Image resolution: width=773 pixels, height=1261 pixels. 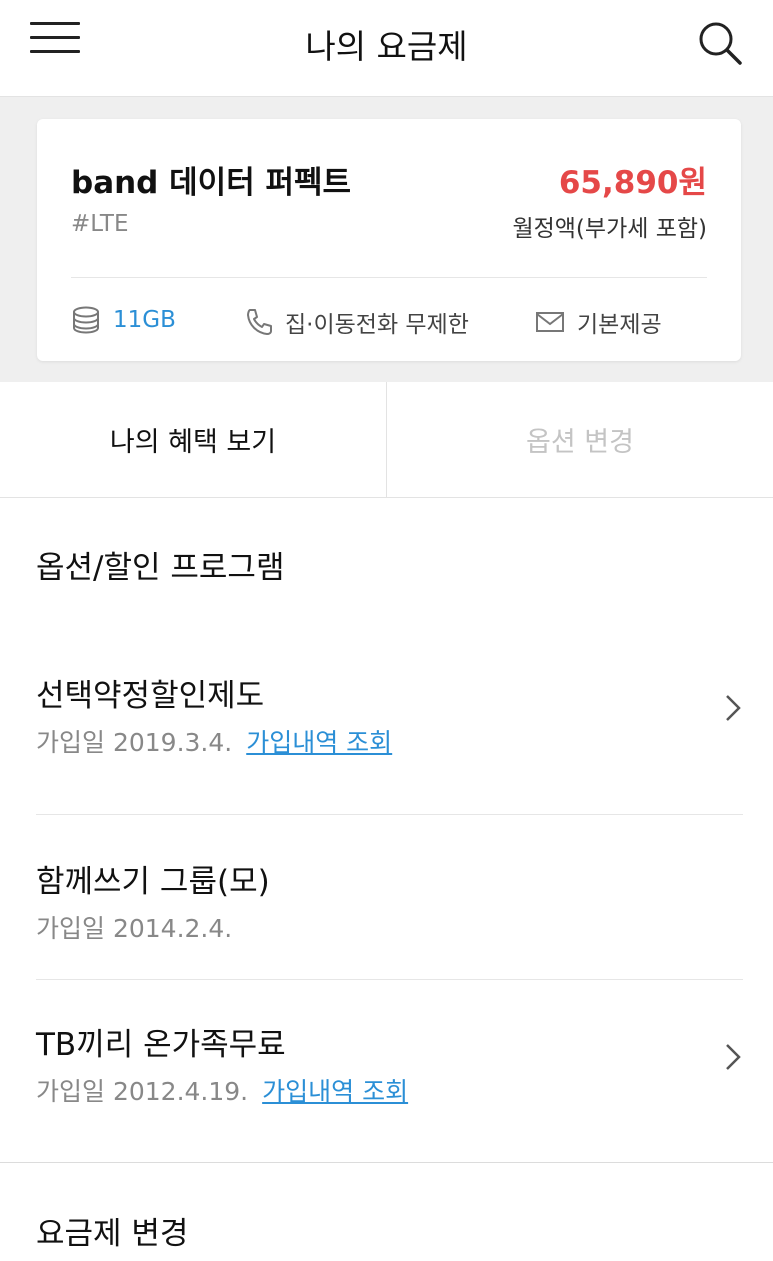 What do you see at coordinates (389, 277) in the screenshot?
I see `plan-card-divider` at bounding box center [389, 277].